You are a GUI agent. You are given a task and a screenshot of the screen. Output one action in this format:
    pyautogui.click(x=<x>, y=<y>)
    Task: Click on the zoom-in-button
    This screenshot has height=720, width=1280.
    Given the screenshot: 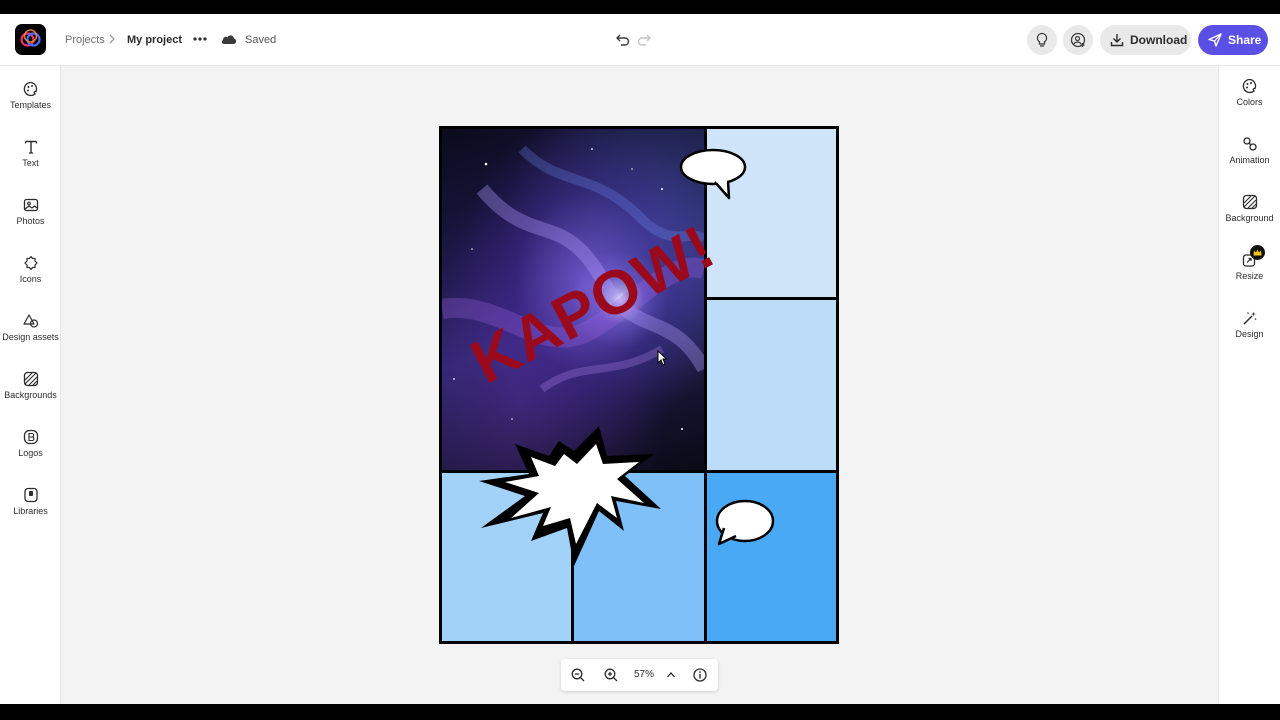 What is the action you would take?
    pyautogui.click(x=611, y=675)
    